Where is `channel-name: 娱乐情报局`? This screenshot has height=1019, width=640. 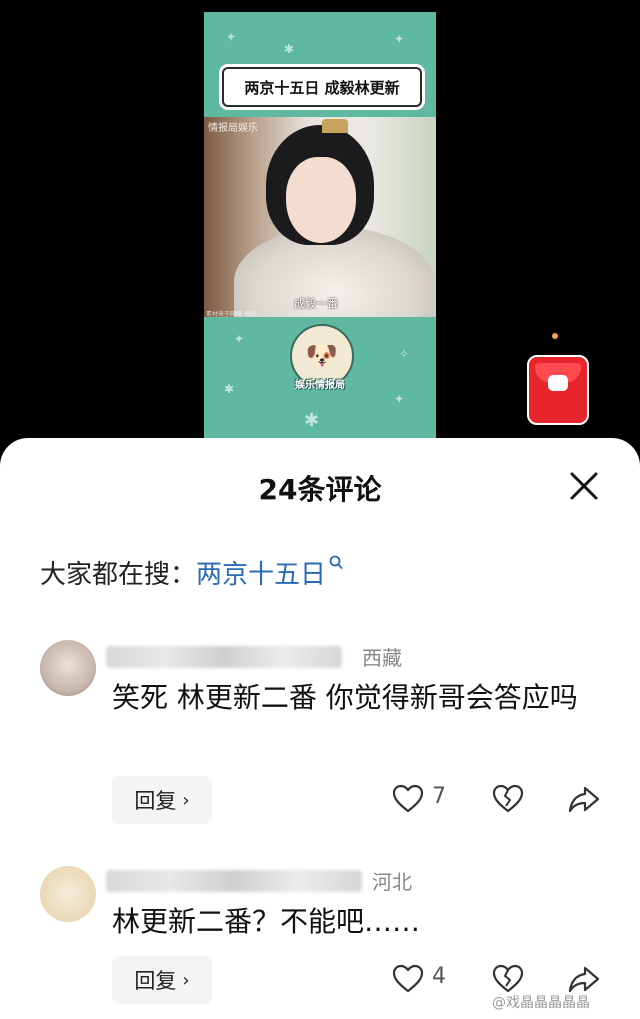 channel-name: 娱乐情报局 is located at coordinates (320, 385).